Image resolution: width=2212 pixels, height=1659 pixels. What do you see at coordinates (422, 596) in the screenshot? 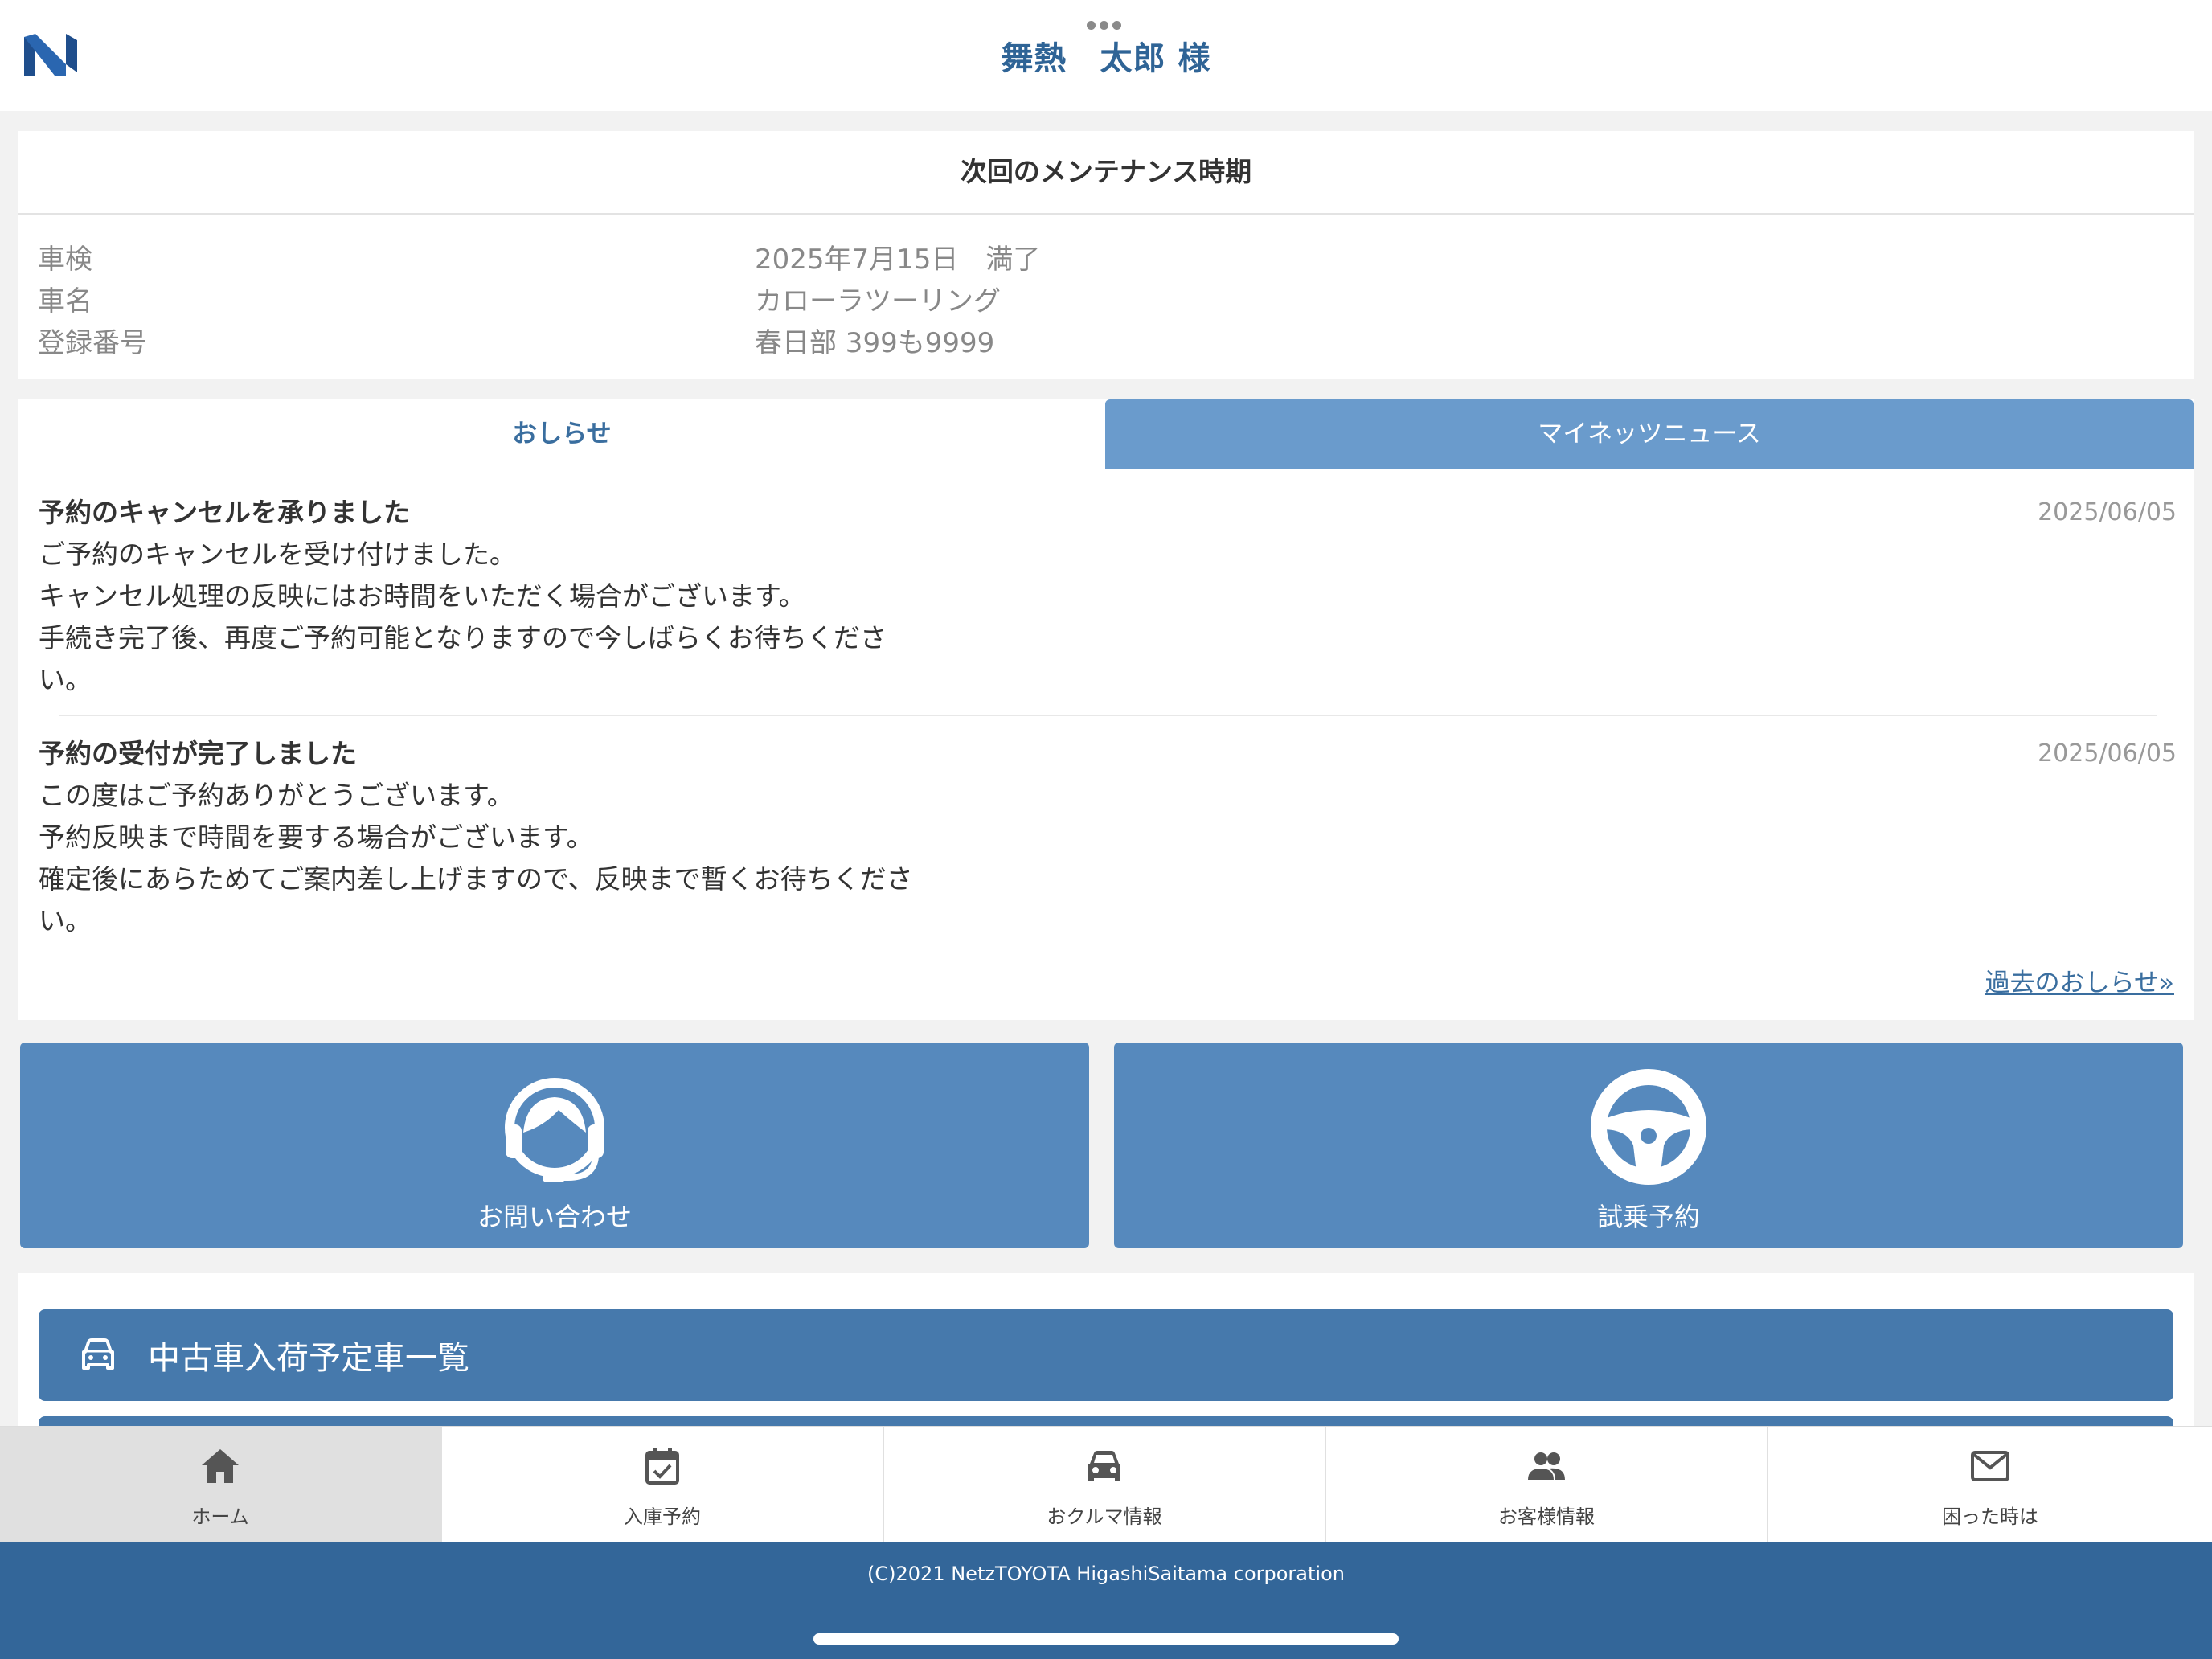
I see `news-item-line: キャンセル処理の反映にはお時間をいただく場合がございます。` at bounding box center [422, 596].